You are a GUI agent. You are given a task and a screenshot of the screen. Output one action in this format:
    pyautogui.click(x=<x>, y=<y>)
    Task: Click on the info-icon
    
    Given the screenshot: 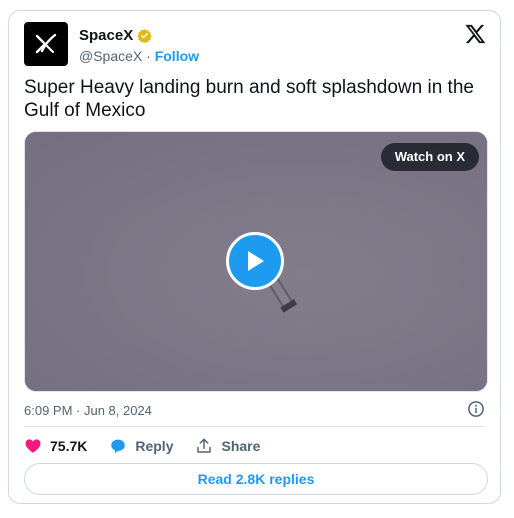 What is the action you would take?
    pyautogui.click(x=476, y=409)
    